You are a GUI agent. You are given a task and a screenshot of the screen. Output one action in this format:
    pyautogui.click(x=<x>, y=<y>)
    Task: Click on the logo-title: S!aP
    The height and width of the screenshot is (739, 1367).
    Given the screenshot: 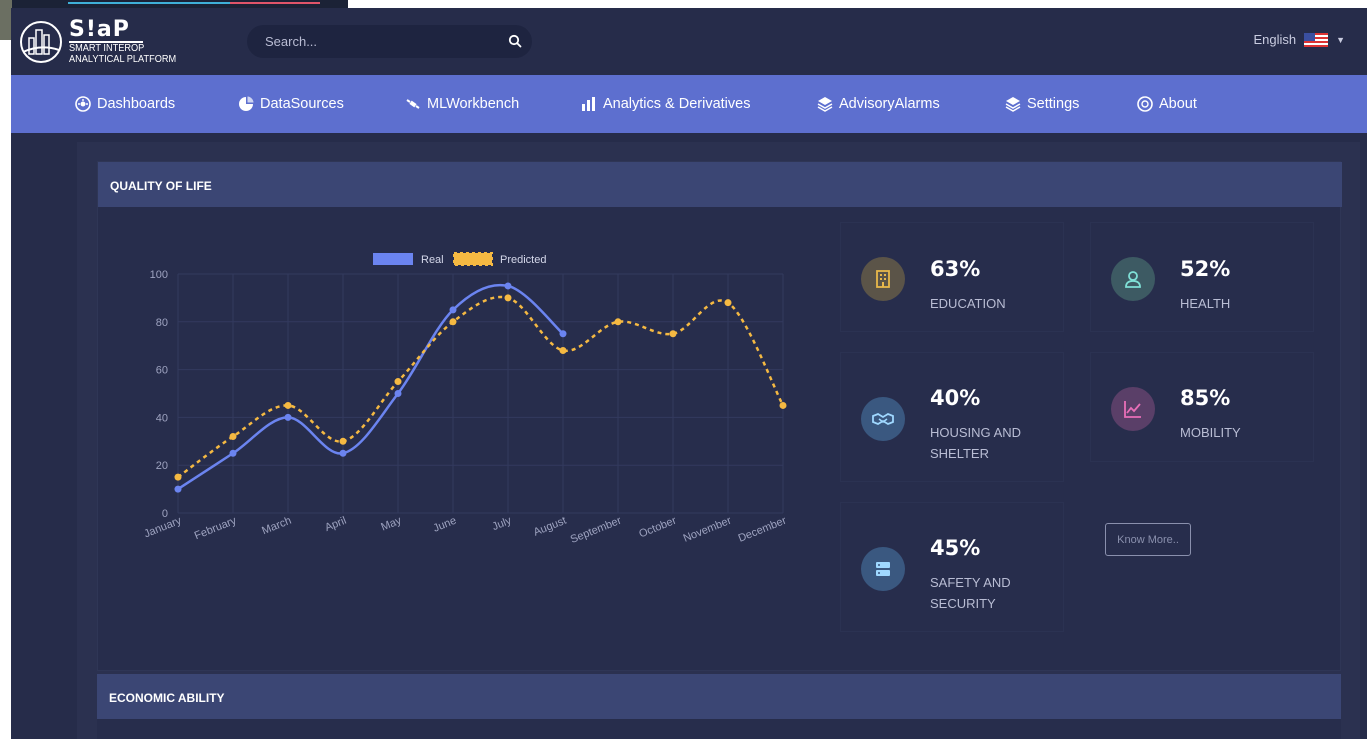 What is the action you would take?
    pyautogui.click(x=106, y=31)
    